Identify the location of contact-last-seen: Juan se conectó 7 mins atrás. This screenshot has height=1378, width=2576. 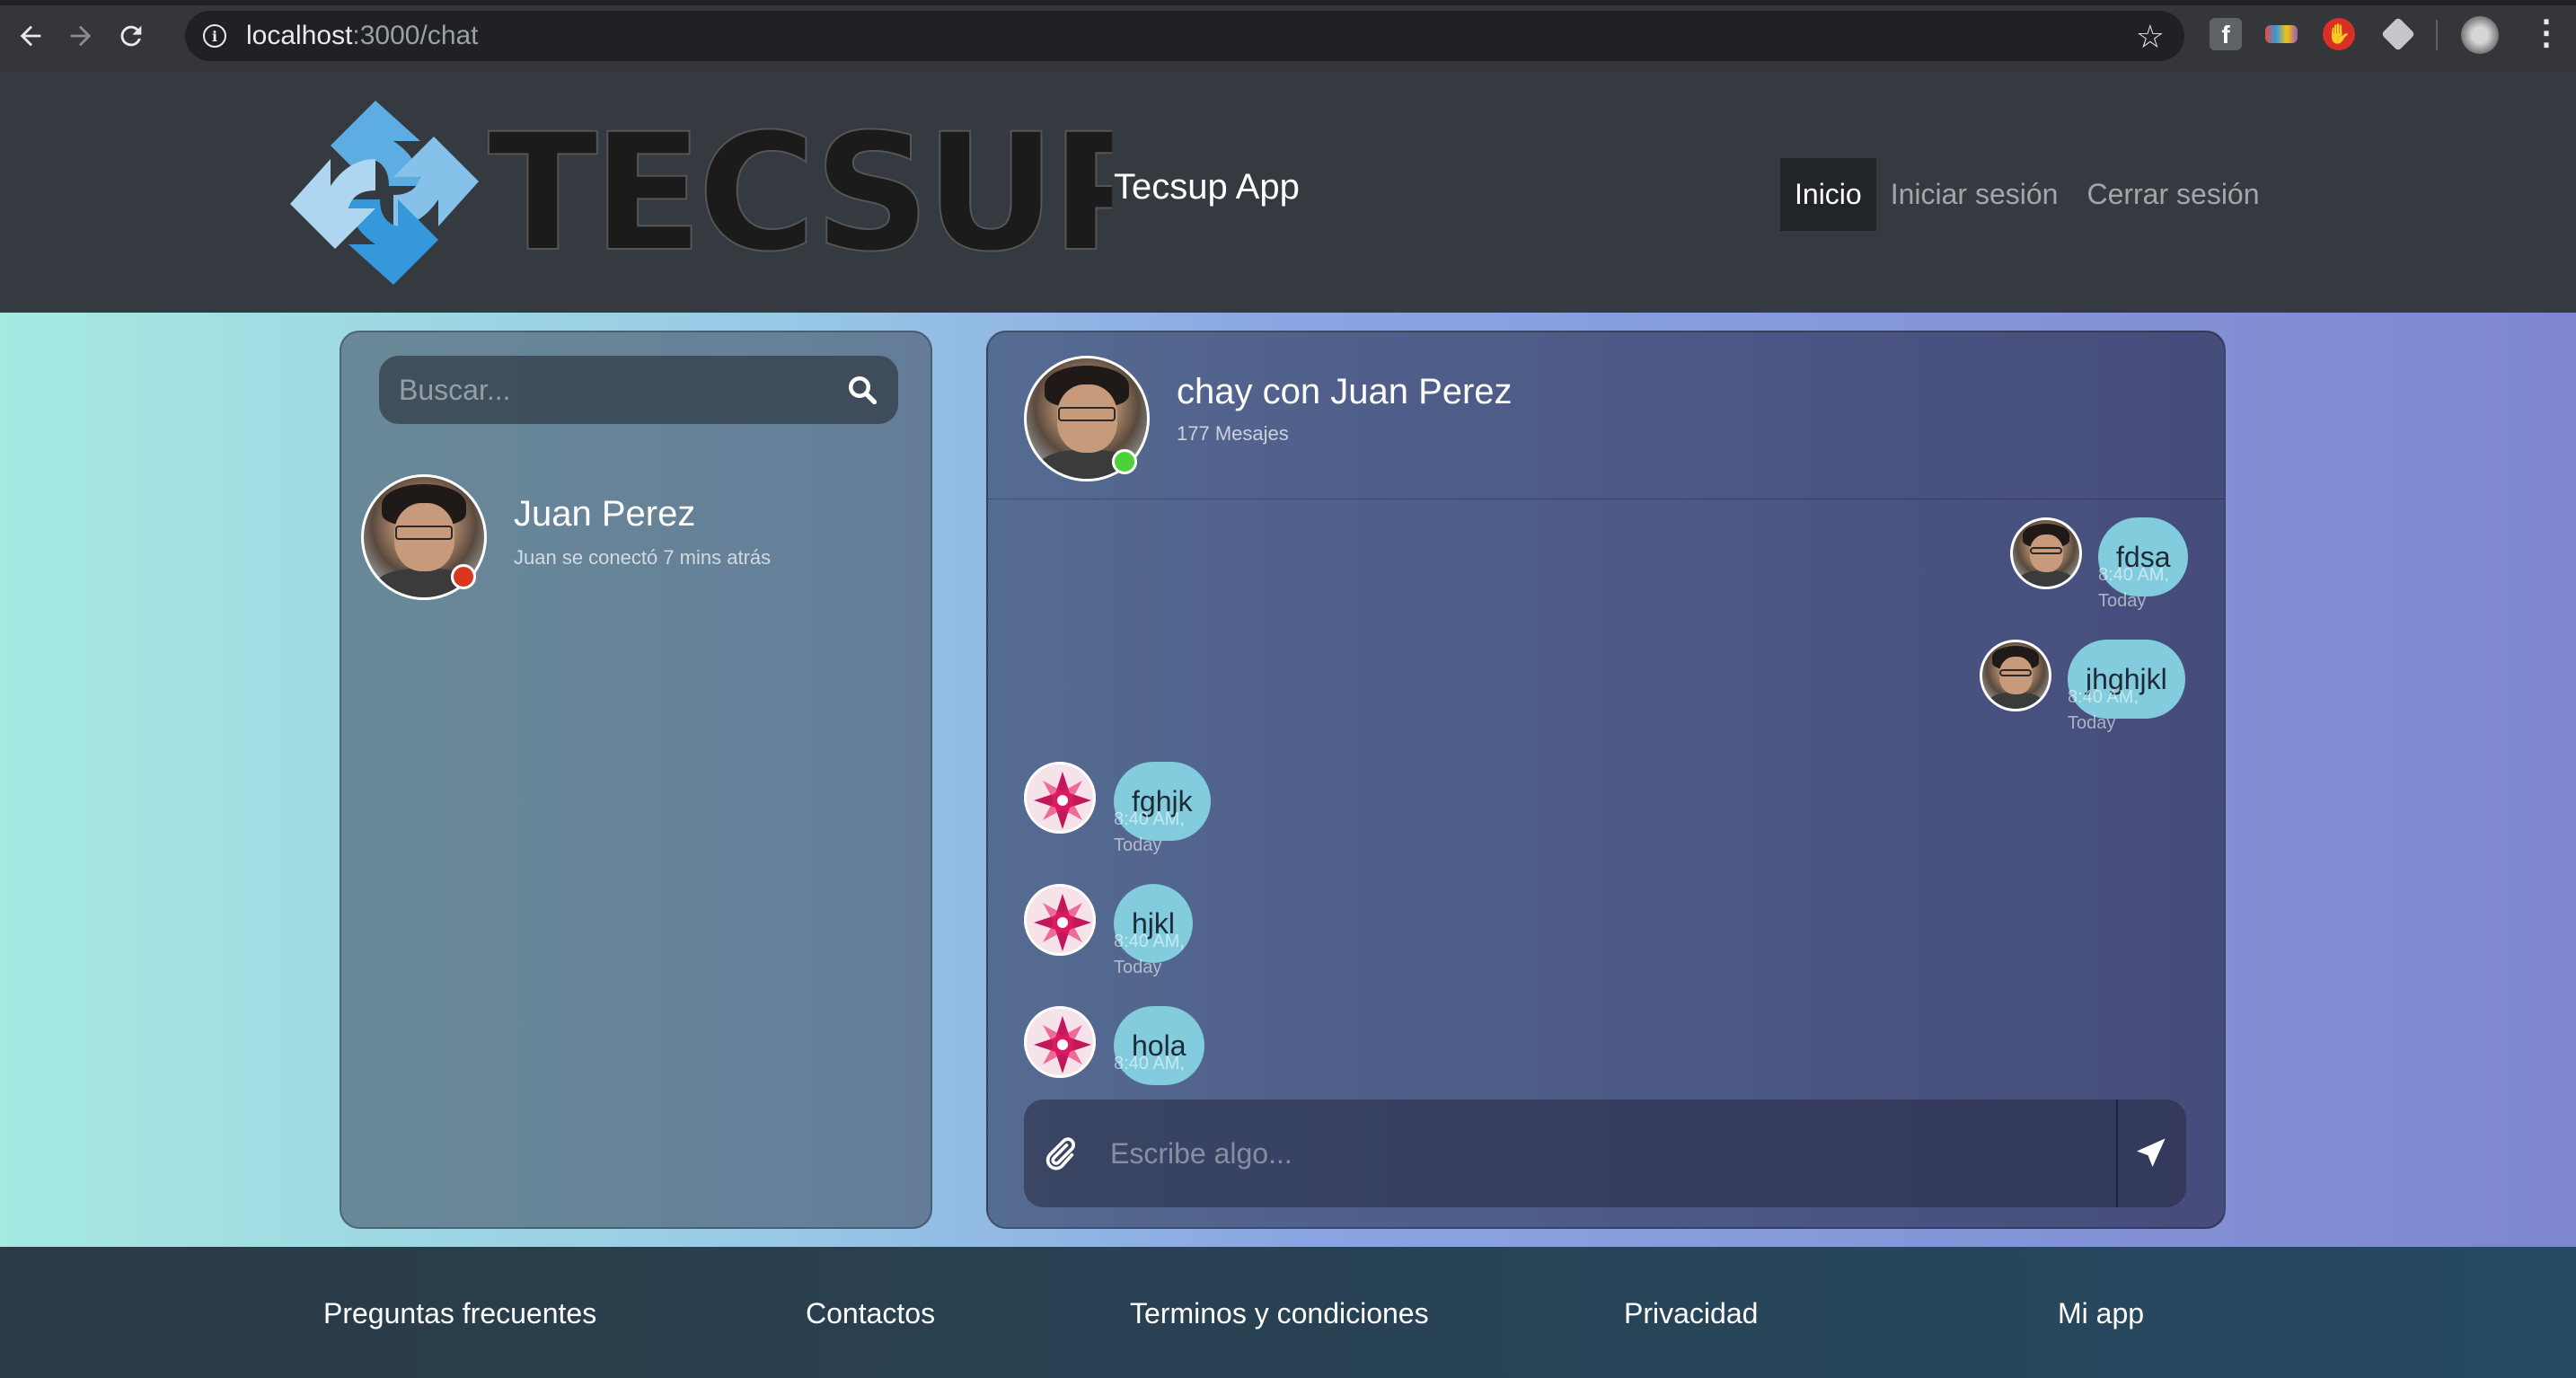
(643, 558).